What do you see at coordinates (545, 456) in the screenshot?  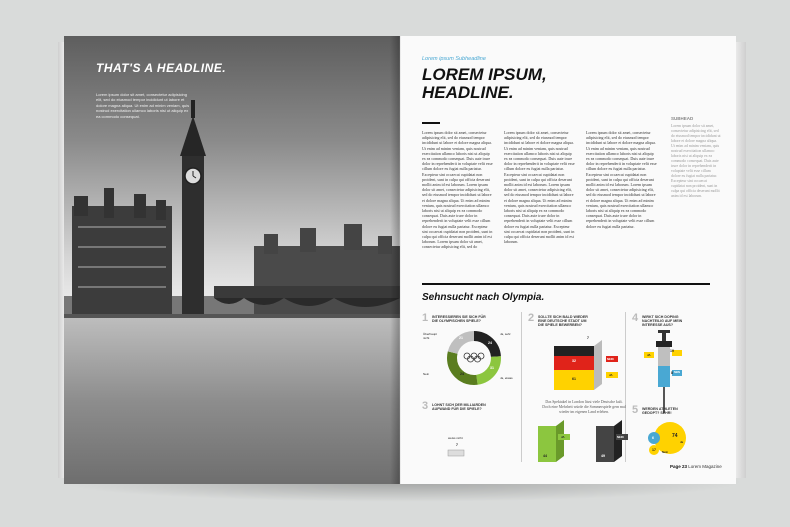 I see `q3-value-1: 44` at bounding box center [545, 456].